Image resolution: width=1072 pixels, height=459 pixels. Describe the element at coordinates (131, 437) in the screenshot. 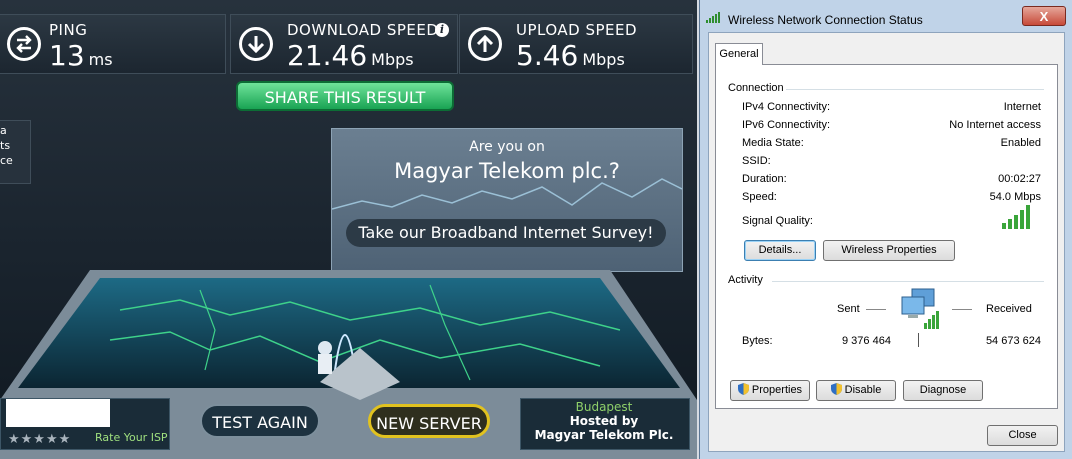

I see `rate-isp-link: Rate Your ISP` at that location.